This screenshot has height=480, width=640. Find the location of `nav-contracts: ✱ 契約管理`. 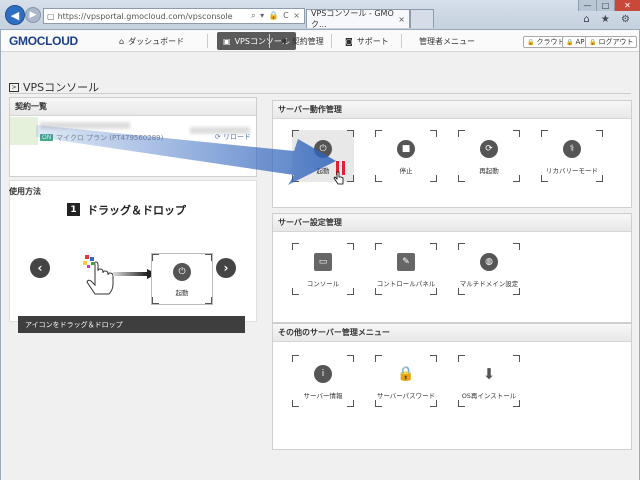

nav-contracts: ✱ 契約管理 is located at coordinates (302, 41).